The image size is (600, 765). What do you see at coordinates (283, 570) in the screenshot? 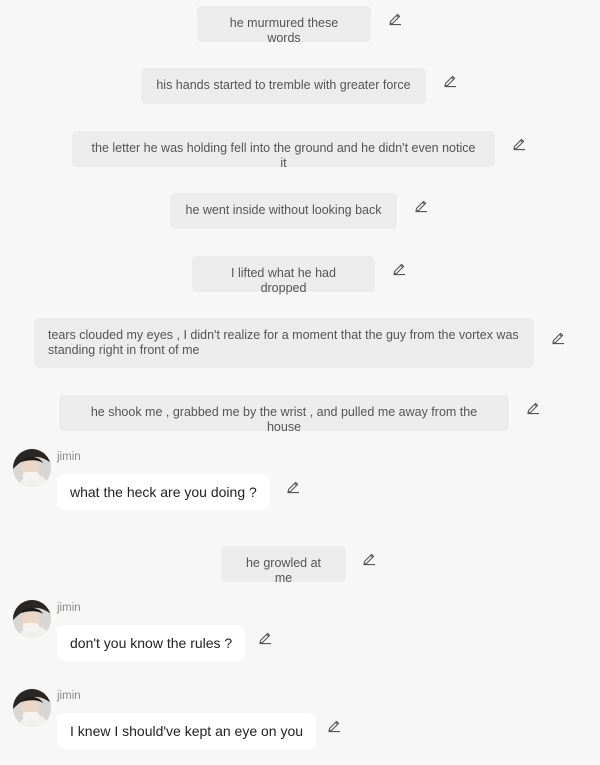
I see `narration-text: he growled at me` at bounding box center [283, 570].